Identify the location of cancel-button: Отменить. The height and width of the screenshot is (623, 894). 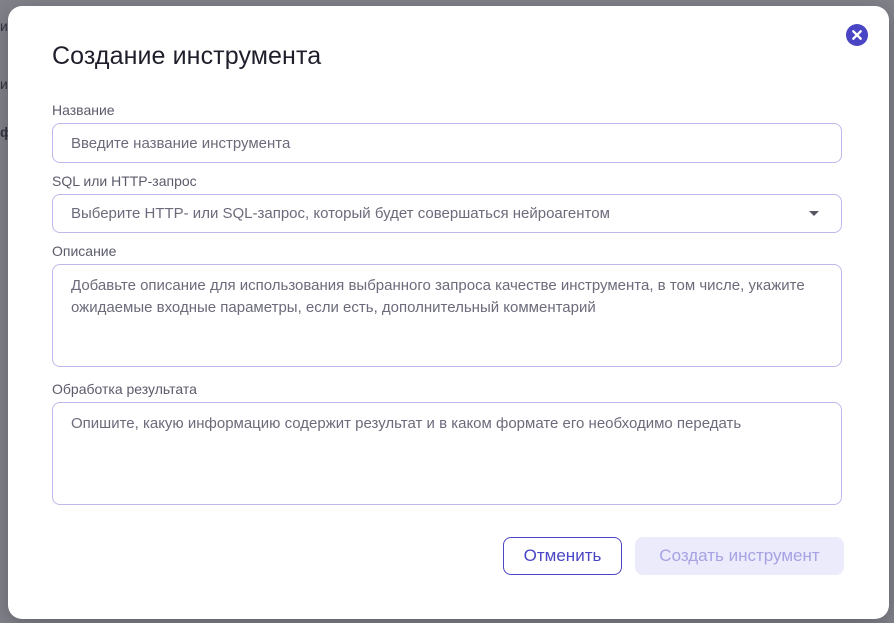
(562, 556).